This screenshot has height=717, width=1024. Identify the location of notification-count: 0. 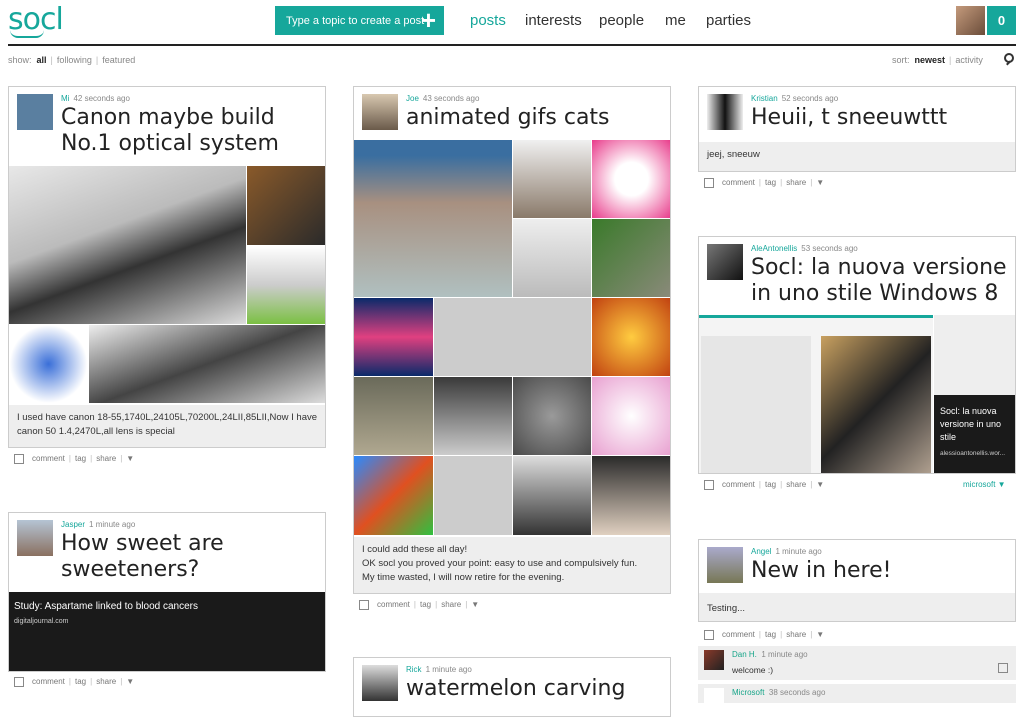
(1001, 20).